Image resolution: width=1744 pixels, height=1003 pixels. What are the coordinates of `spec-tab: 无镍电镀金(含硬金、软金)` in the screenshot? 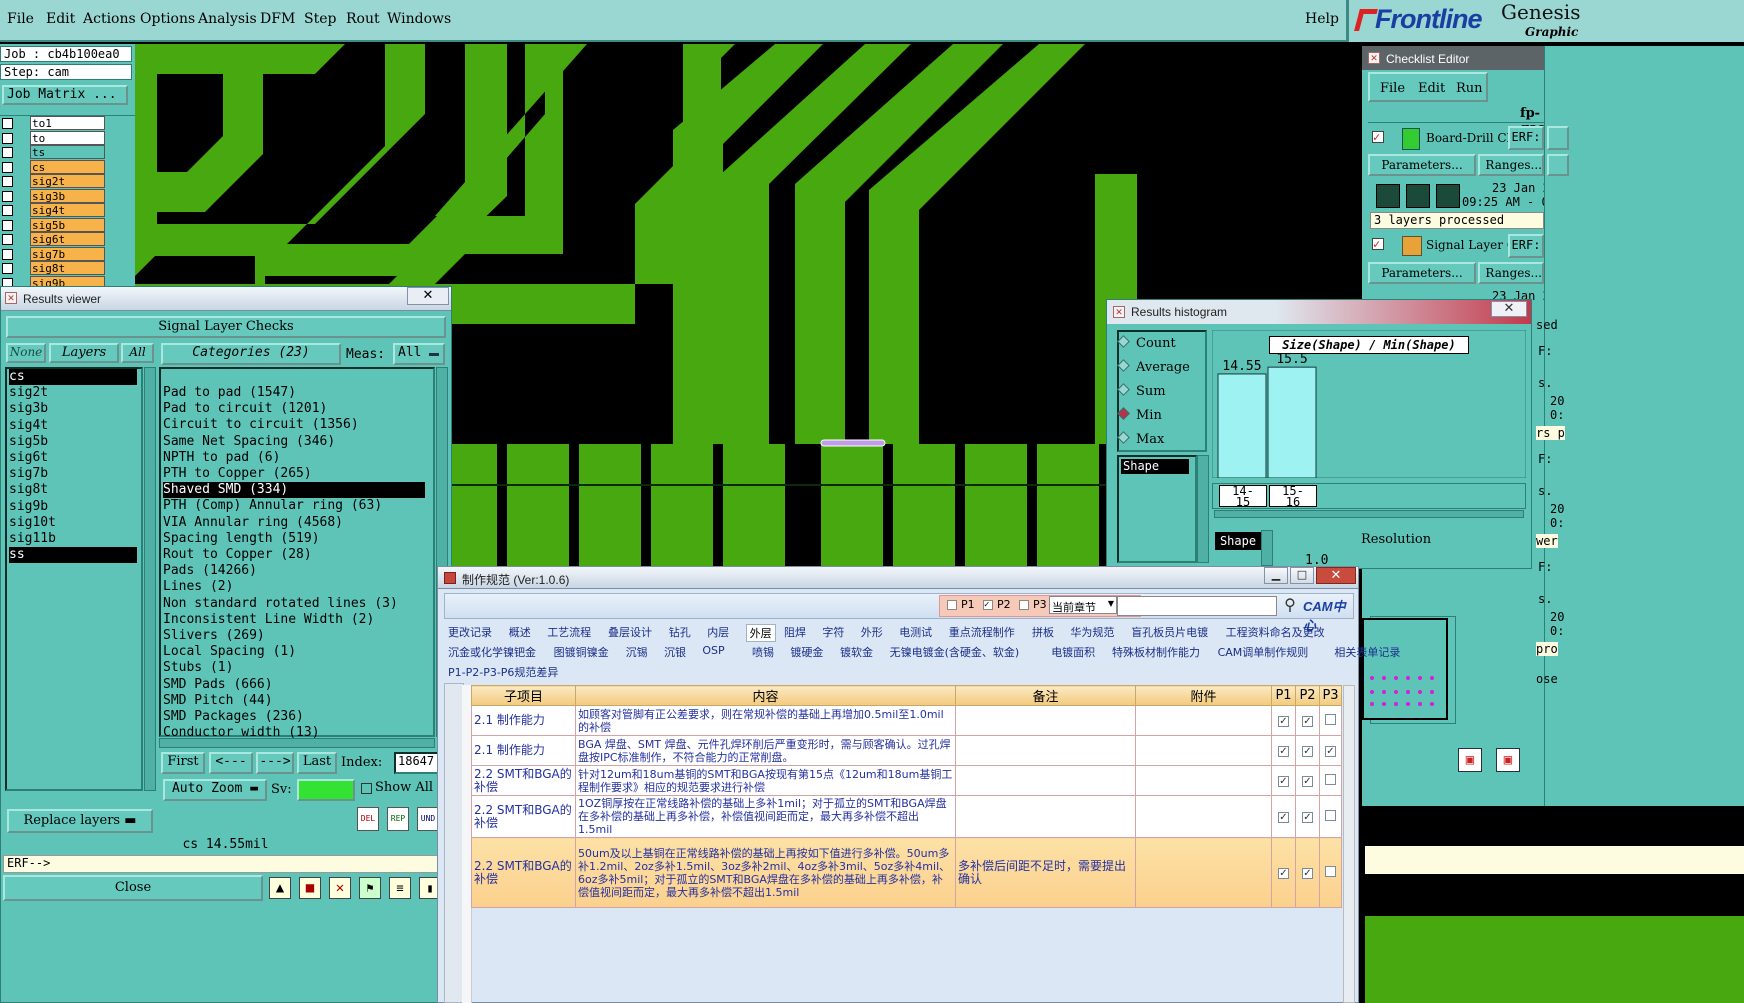 It's located at (955, 652).